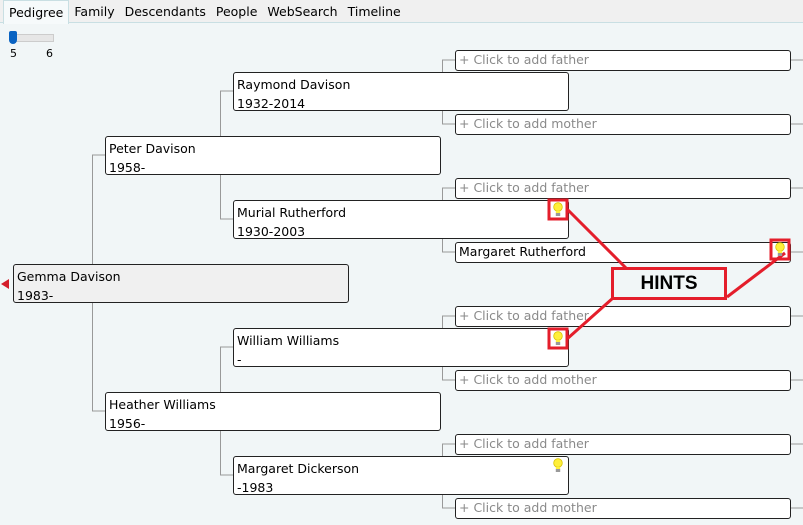 The height and width of the screenshot is (525, 803). I want to click on hints-annotation-label: HINTS, so click(669, 283).